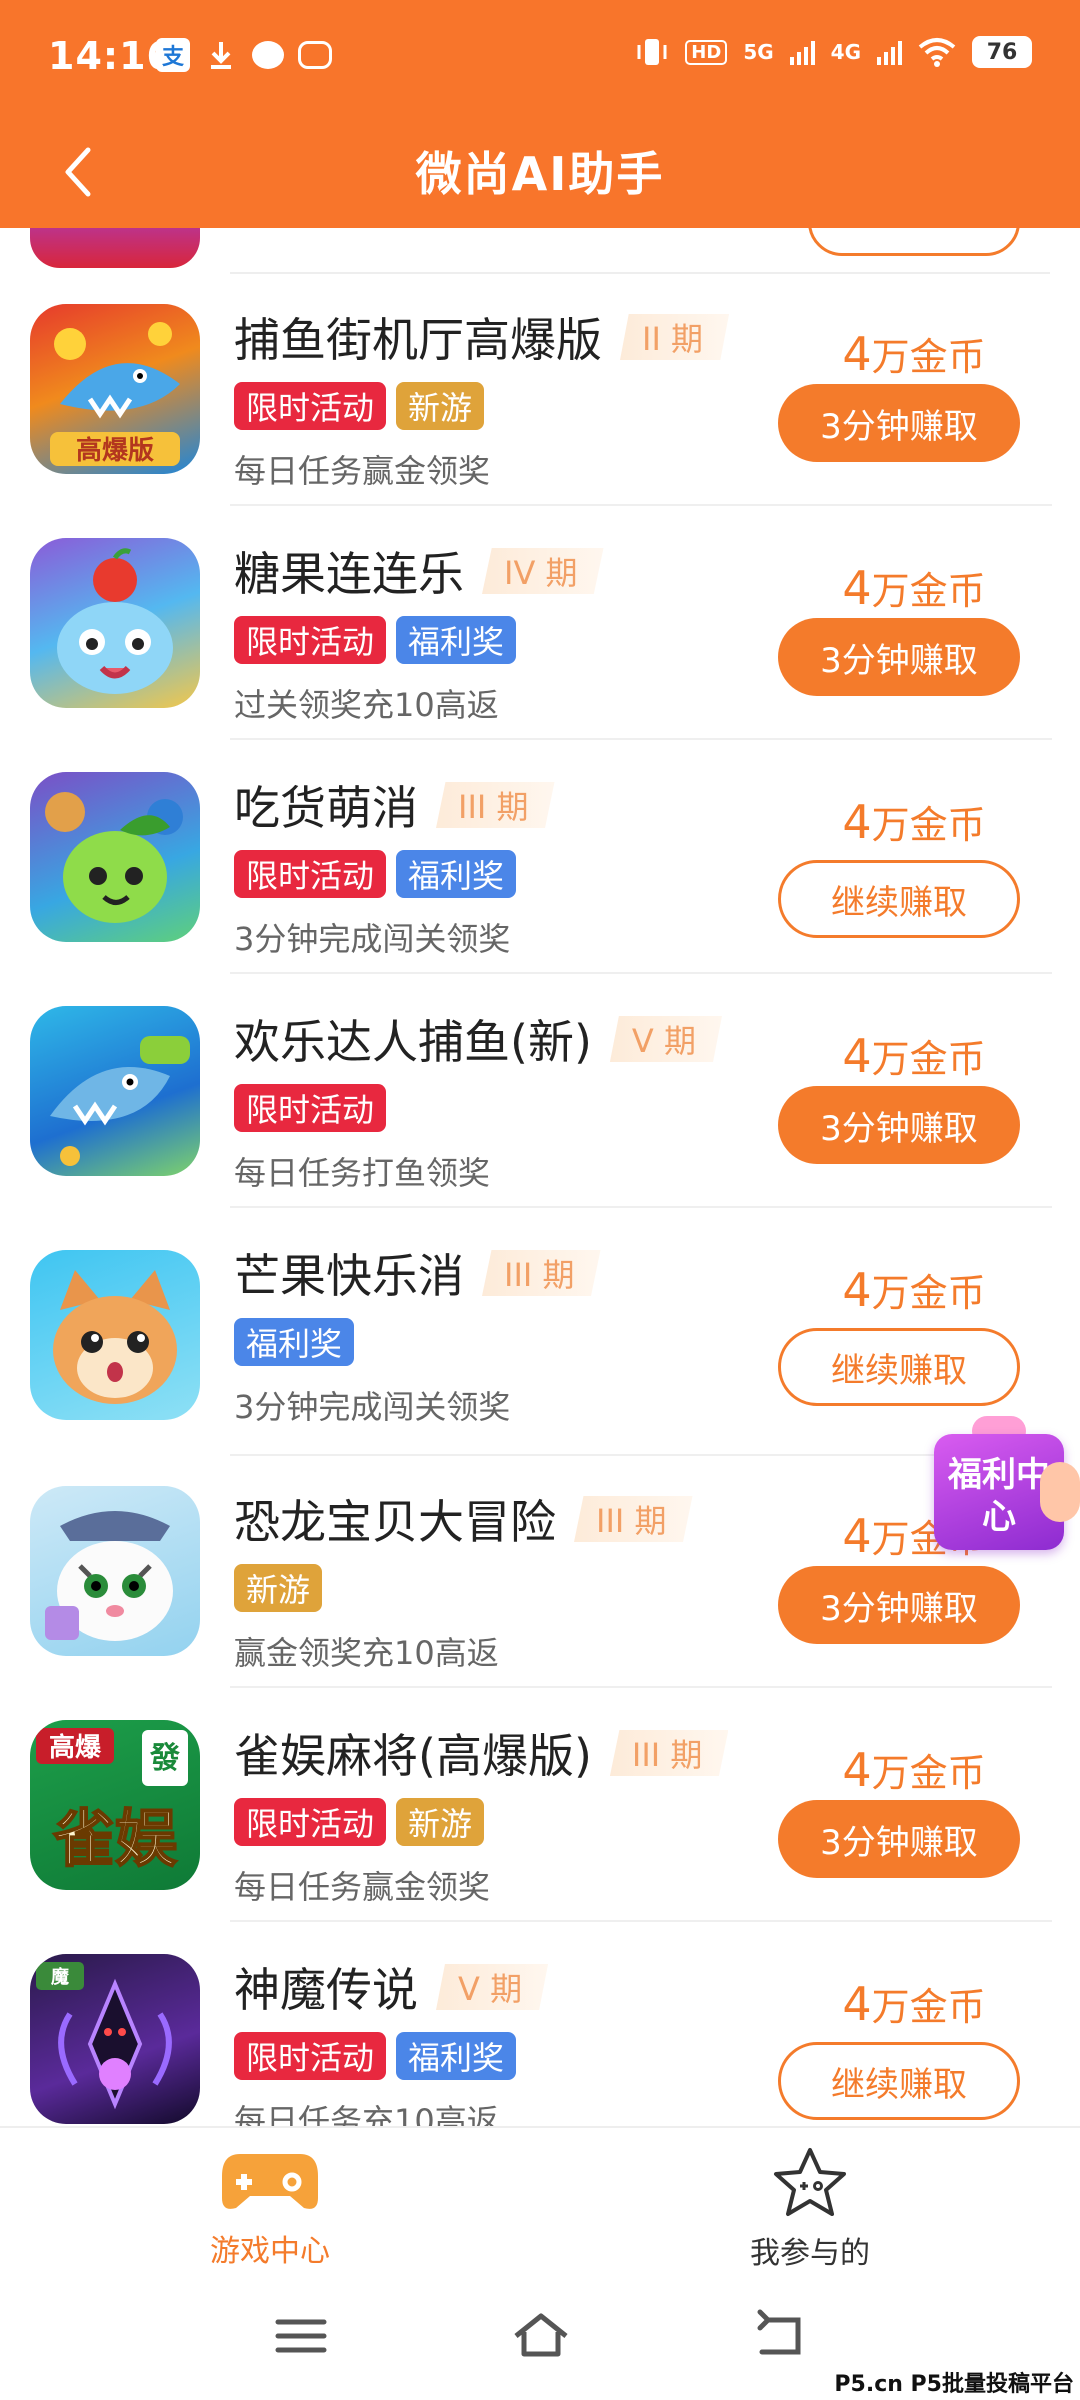 This screenshot has height=2400, width=1080. I want to click on game-item: 吃货萌消 III 期 限时活动 福利奖 3分钟完成闯关领奖 4万金币 继续赚取, so click(540, 858).